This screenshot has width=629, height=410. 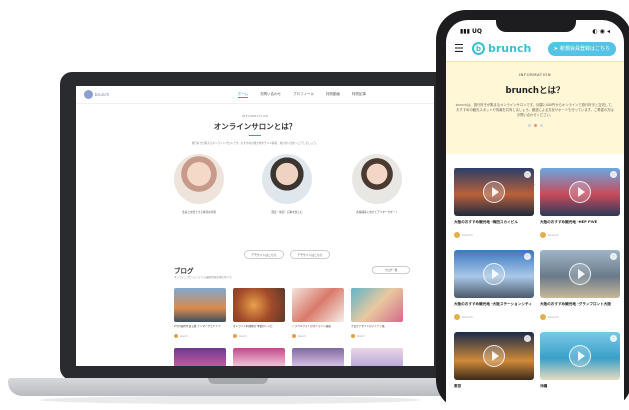 What do you see at coordinates (255, 95) in the screenshot?
I see `laptop-site-header: brunch ホーム お問い合わせ プロフィール 特別動画 特別記事` at bounding box center [255, 95].